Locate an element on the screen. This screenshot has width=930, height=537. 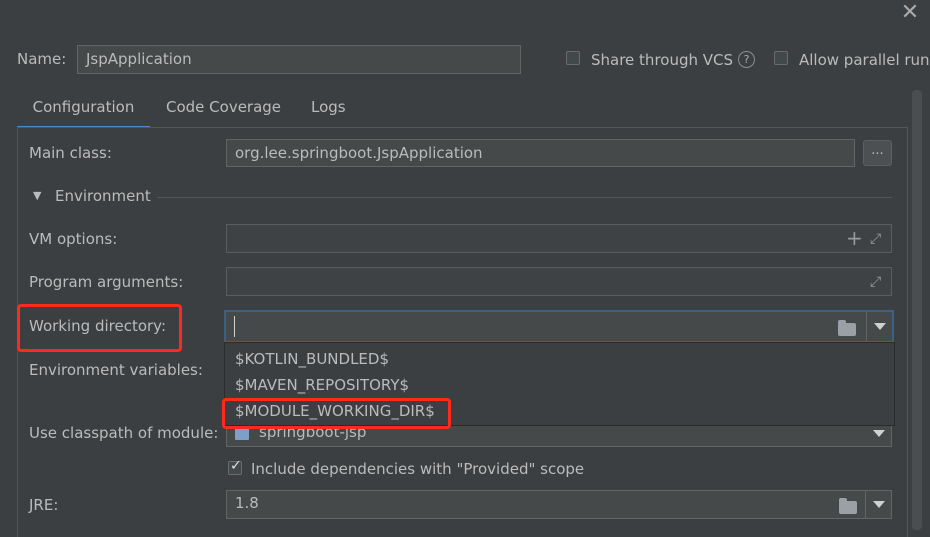
main-class-label: Main class: is located at coordinates (70, 153).